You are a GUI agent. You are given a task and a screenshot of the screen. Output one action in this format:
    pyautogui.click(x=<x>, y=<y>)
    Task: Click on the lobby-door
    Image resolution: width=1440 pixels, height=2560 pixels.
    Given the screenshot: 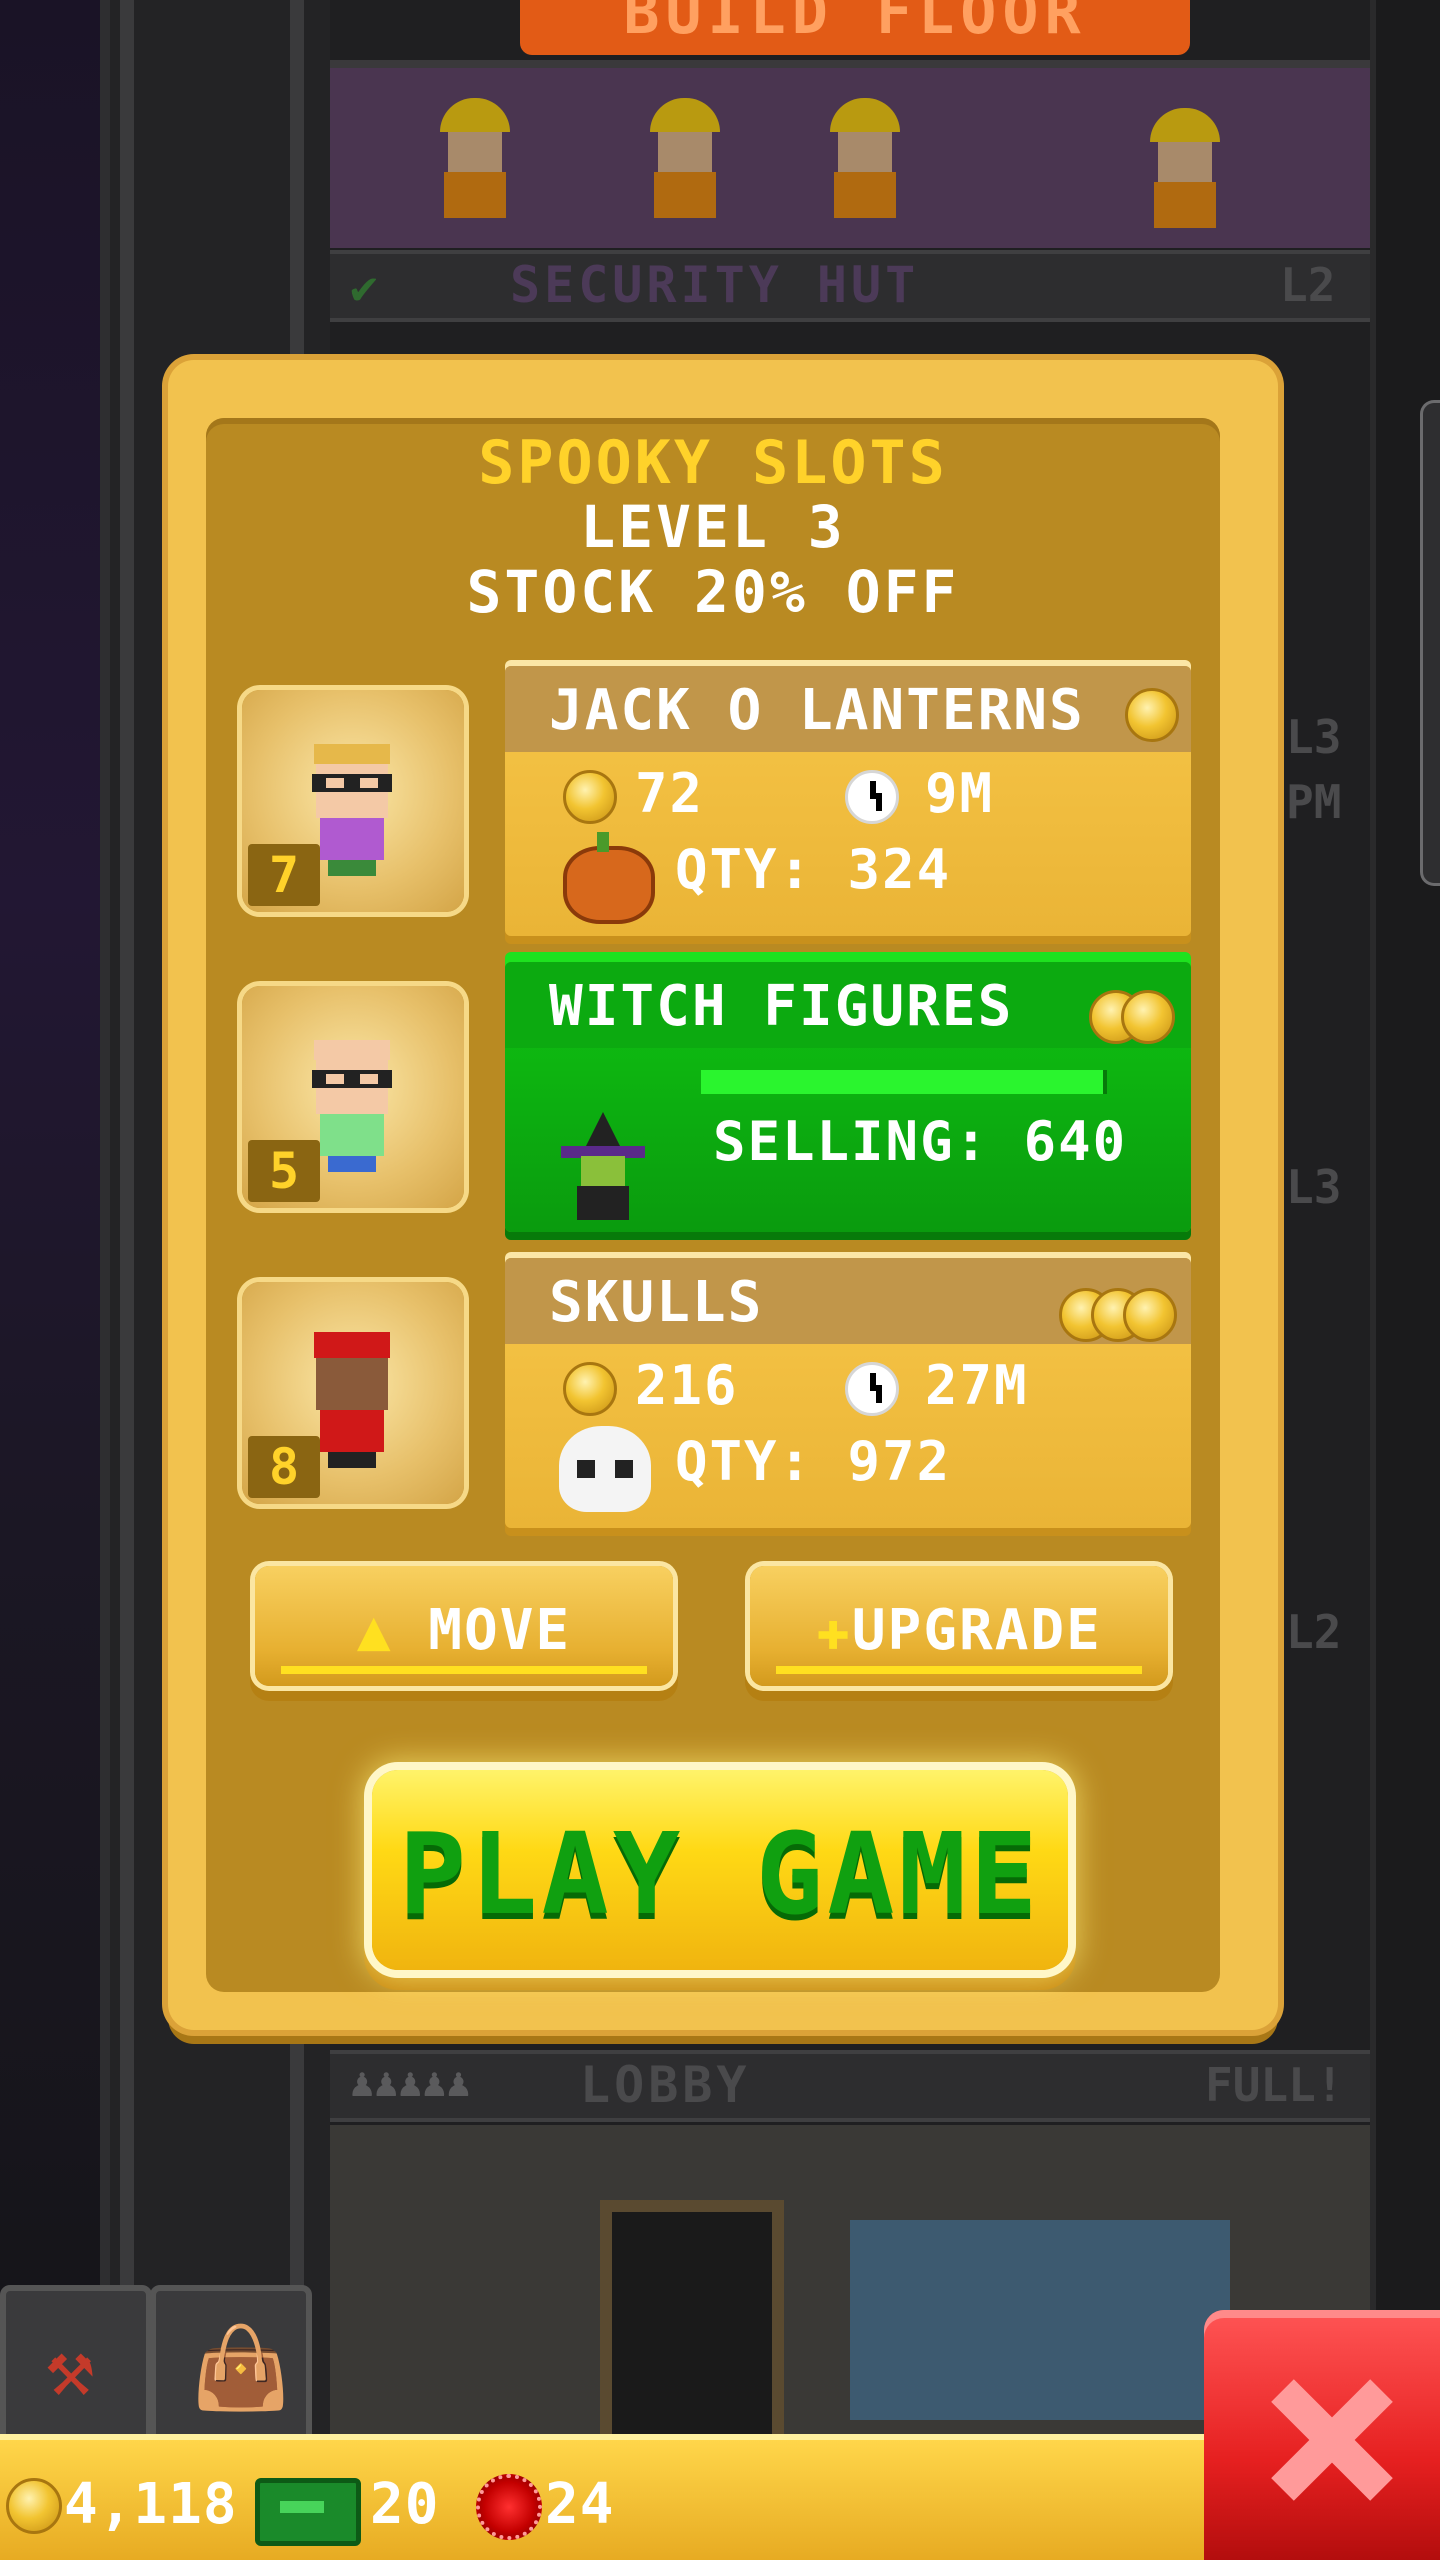 What is the action you would take?
    pyautogui.click(x=692, y=2332)
    